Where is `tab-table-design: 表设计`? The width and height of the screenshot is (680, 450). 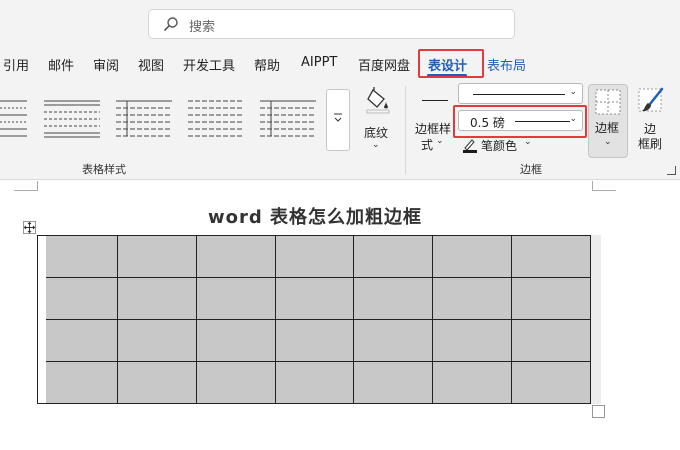 tab-table-design: 表设计 is located at coordinates (447, 64).